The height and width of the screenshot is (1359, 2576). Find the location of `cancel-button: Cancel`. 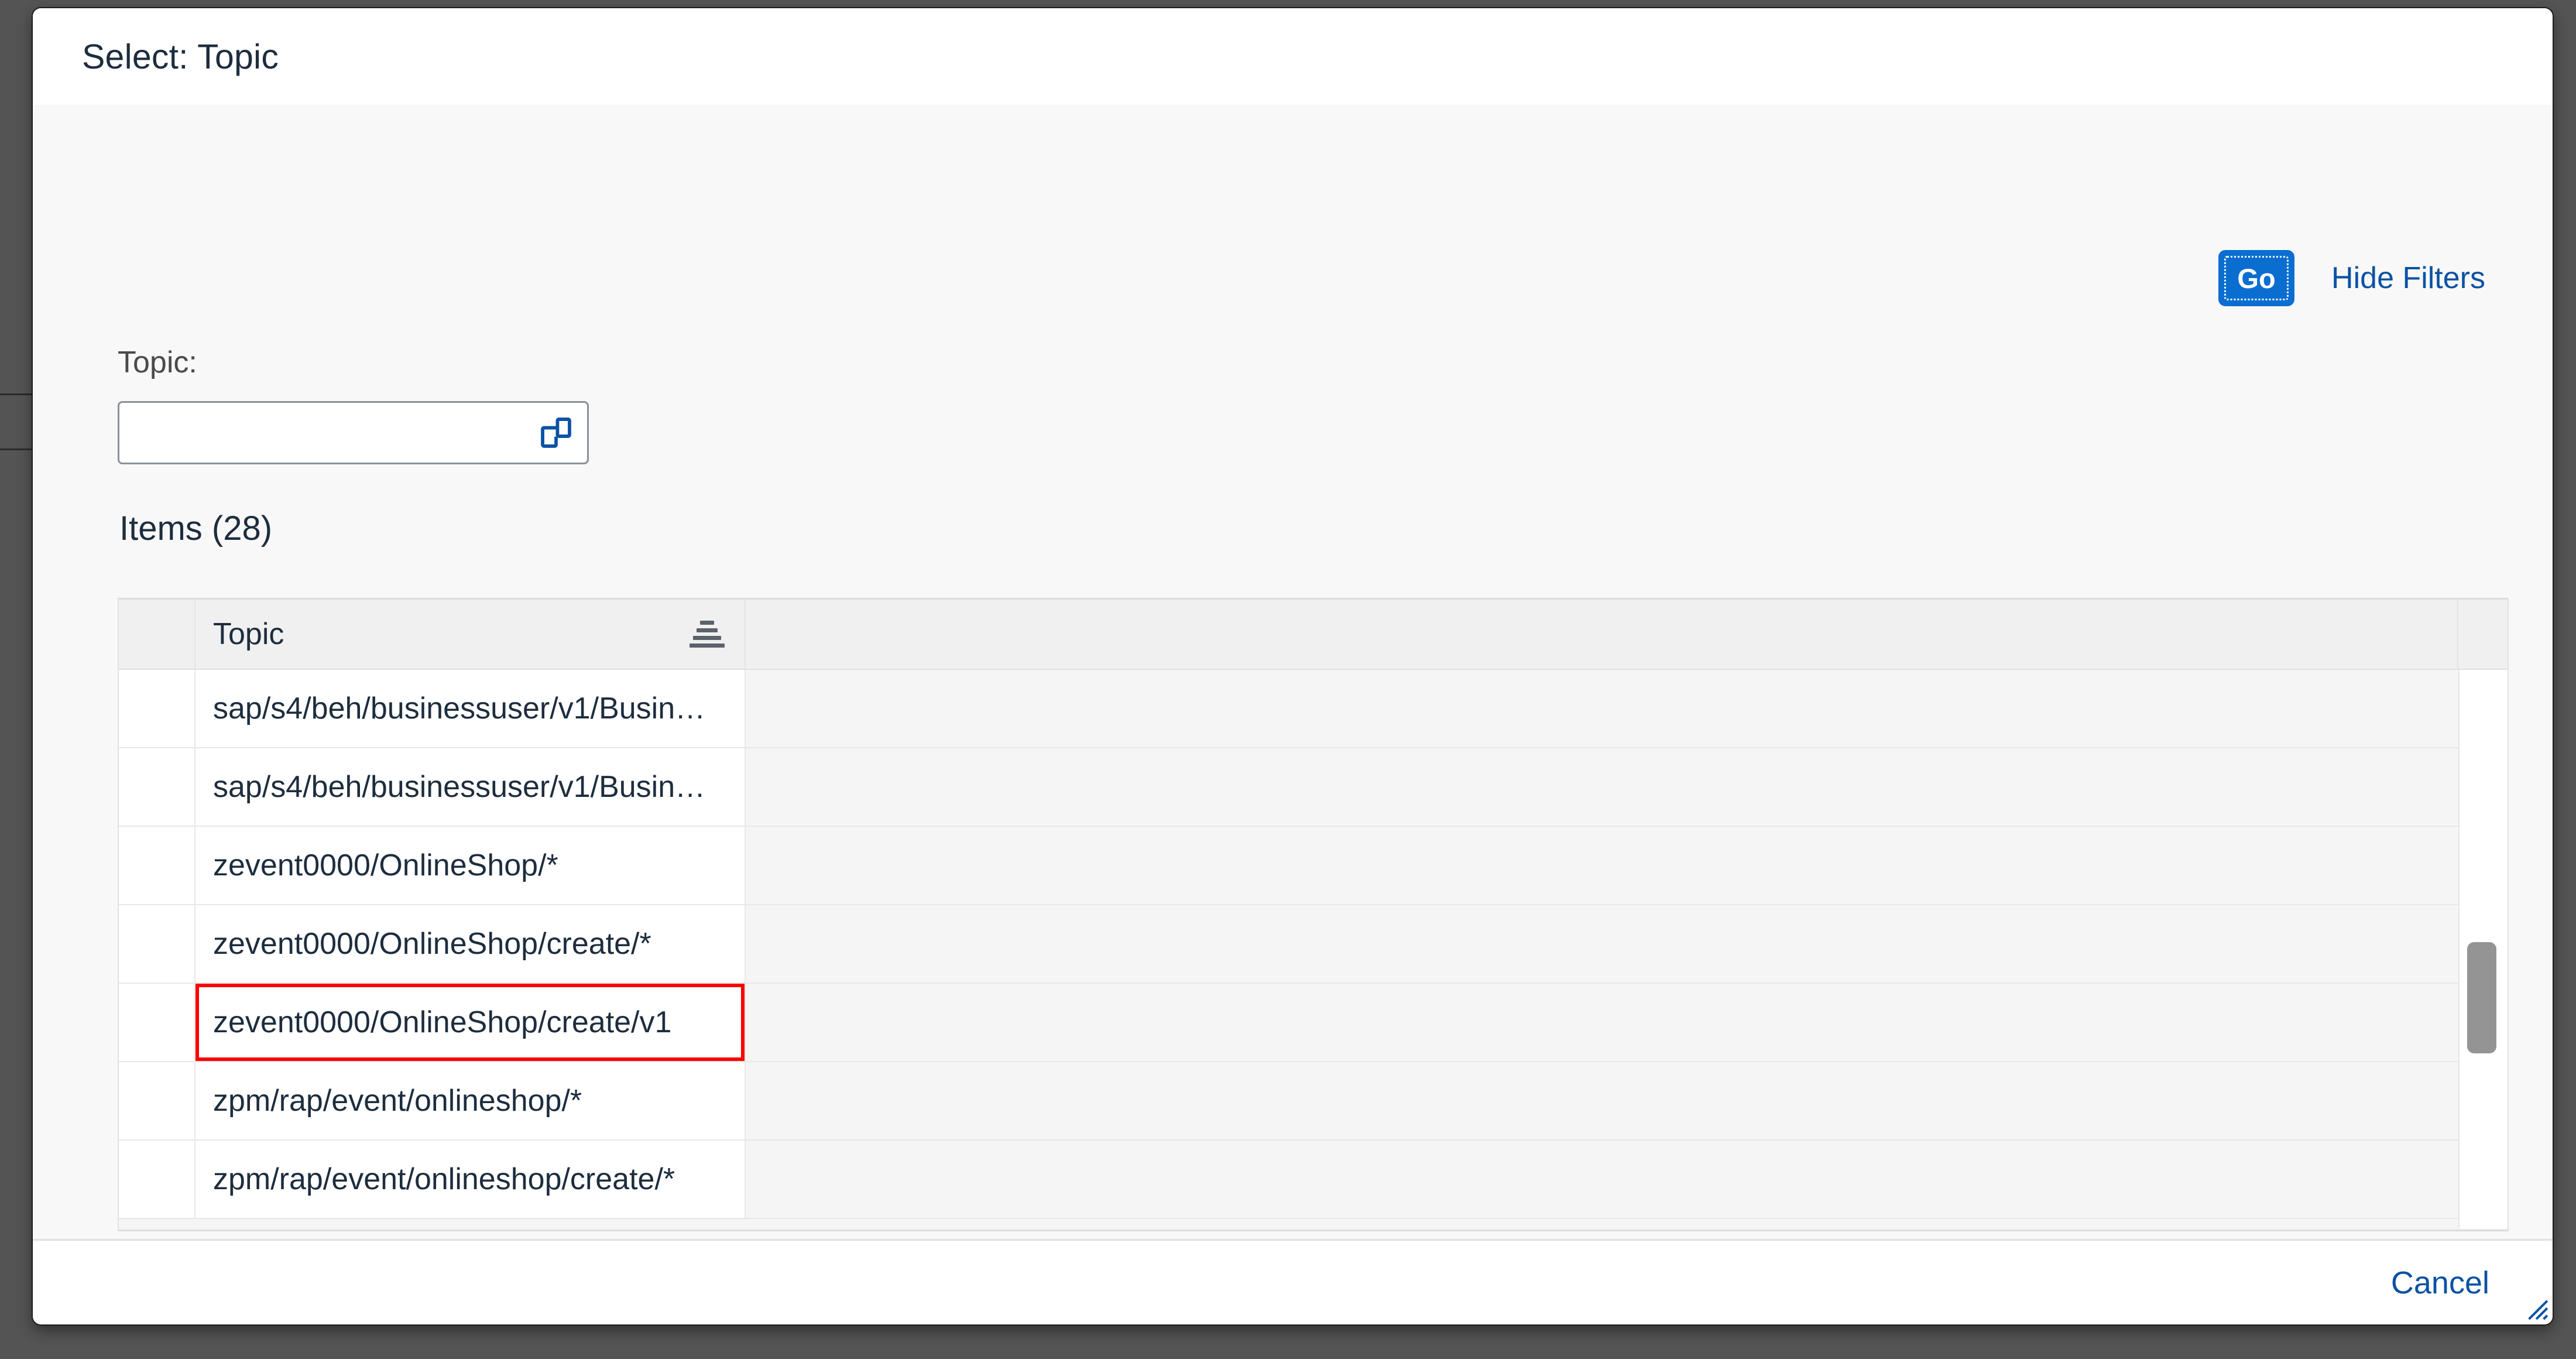

cancel-button: Cancel is located at coordinates (2440, 1283).